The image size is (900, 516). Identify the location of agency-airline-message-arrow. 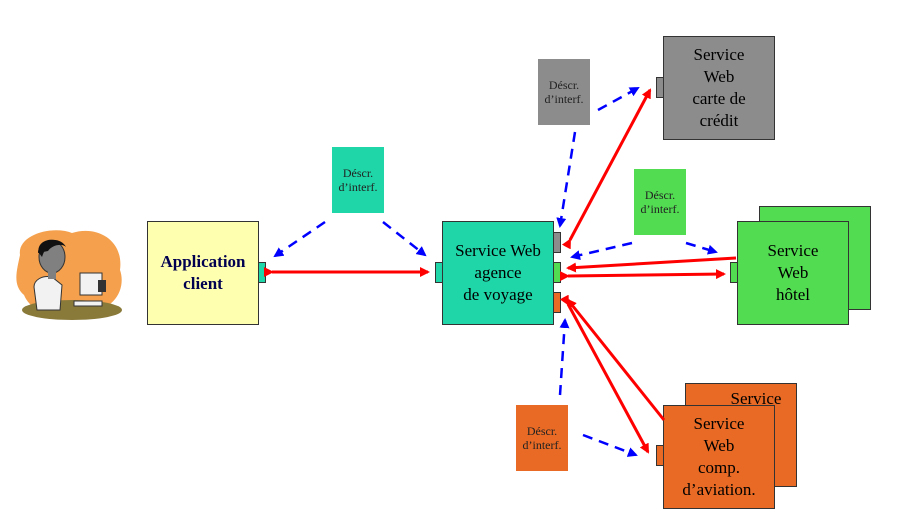
(604, 374).